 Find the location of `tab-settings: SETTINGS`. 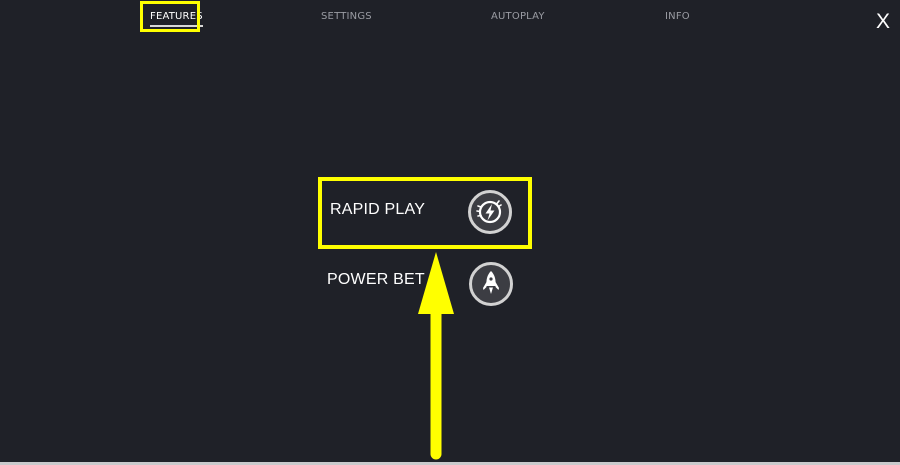

tab-settings: SETTINGS is located at coordinates (346, 16).